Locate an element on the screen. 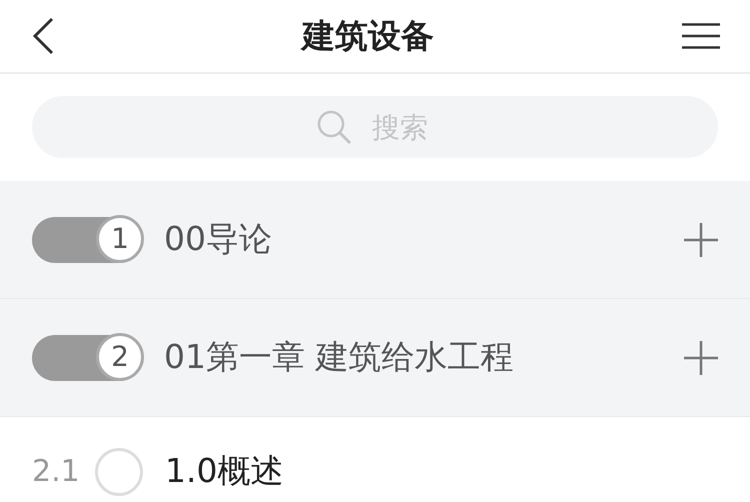 The height and width of the screenshot is (502, 750). menu-icon is located at coordinates (701, 36).